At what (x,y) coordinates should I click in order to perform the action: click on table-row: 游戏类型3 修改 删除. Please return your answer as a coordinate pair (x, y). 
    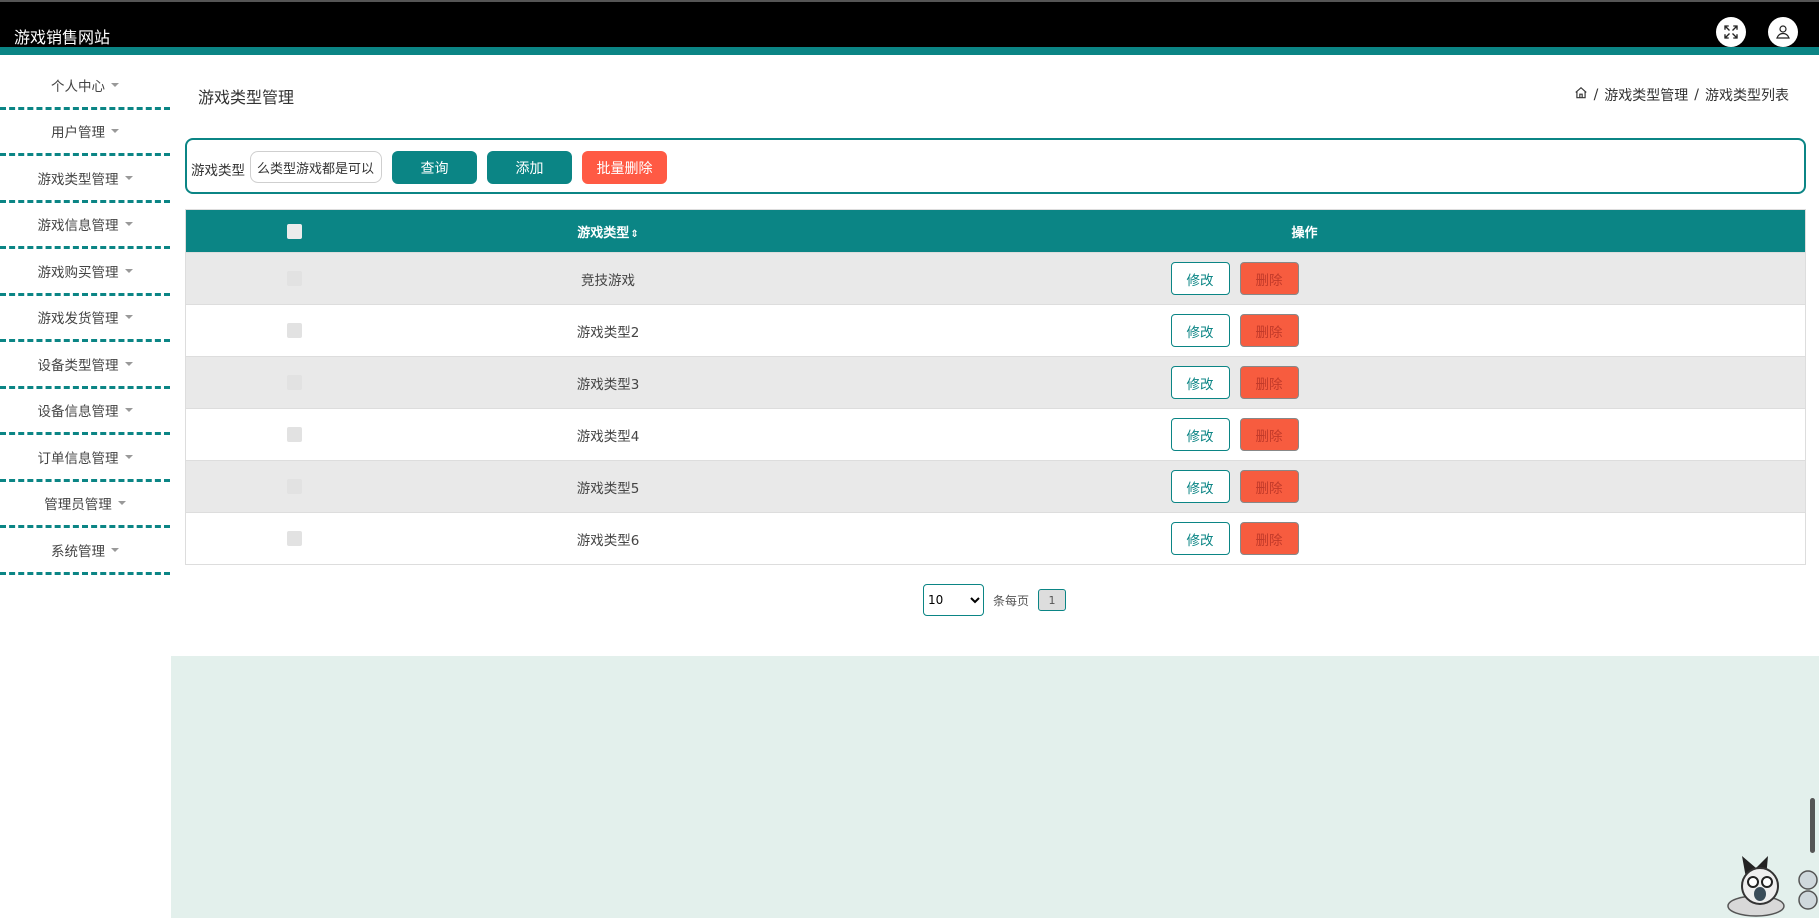
    Looking at the image, I should click on (995, 382).